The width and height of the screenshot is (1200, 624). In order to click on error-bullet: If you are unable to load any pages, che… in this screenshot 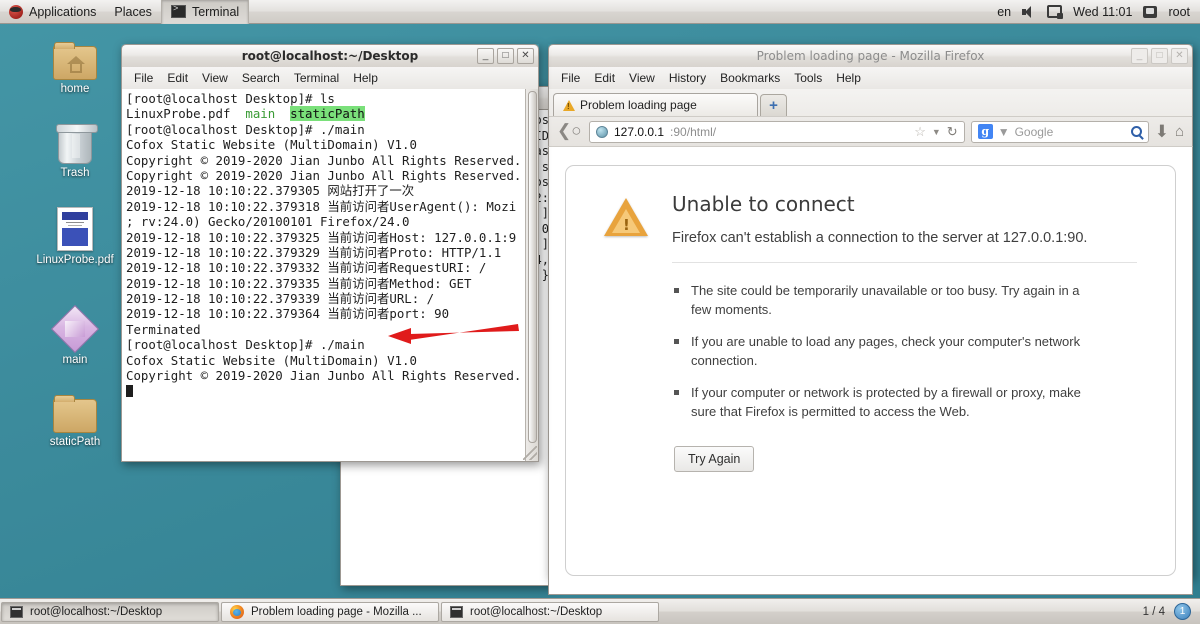, I will do `click(884, 351)`.